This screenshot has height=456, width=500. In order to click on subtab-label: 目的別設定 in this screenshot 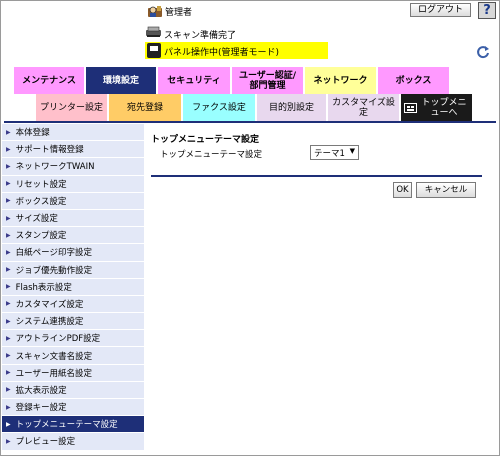, I will do `click(291, 108)`.